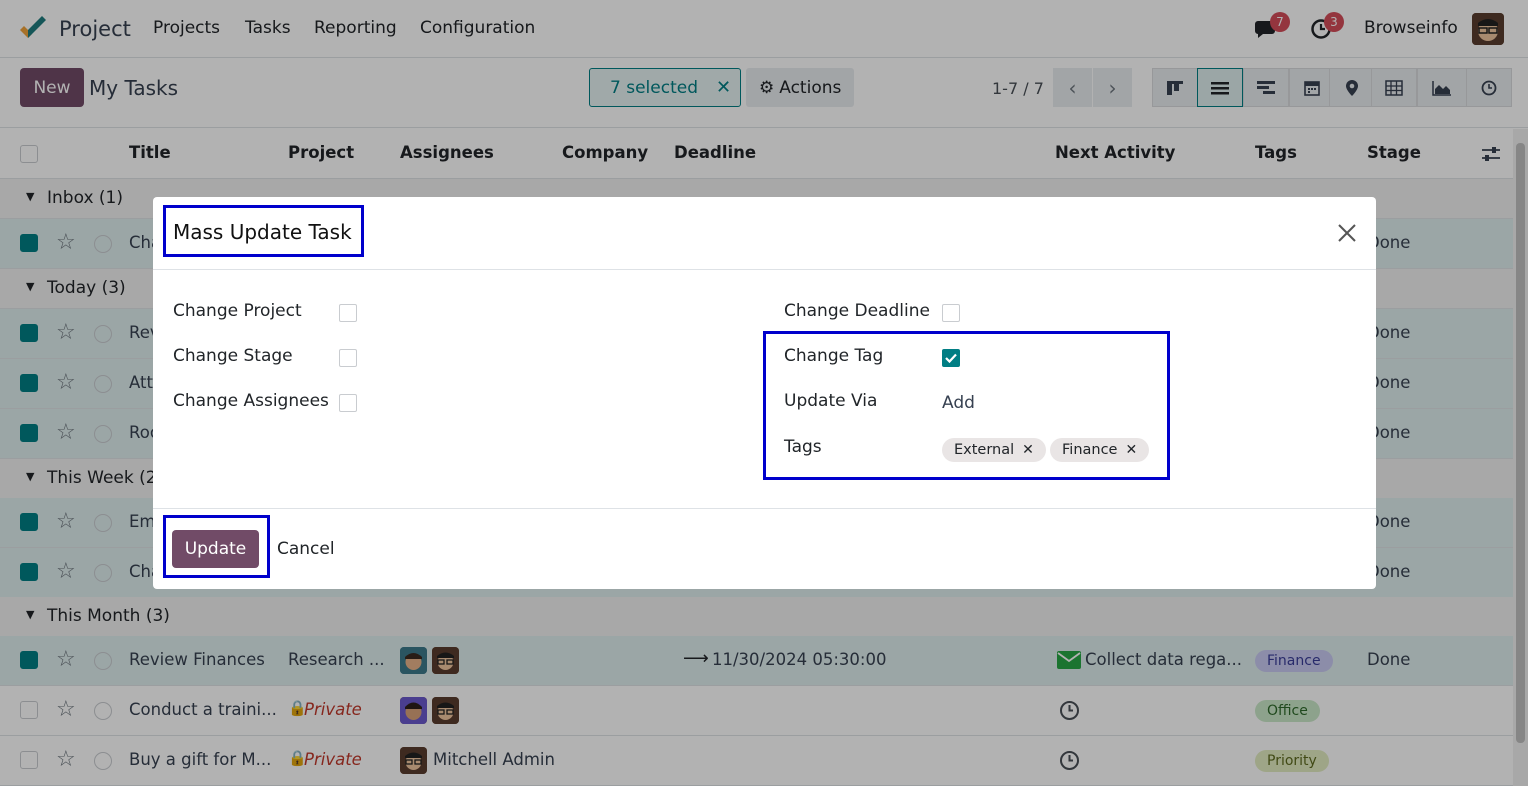 The height and width of the screenshot is (786, 1528). I want to click on tags-label: Tags, so click(803, 447).